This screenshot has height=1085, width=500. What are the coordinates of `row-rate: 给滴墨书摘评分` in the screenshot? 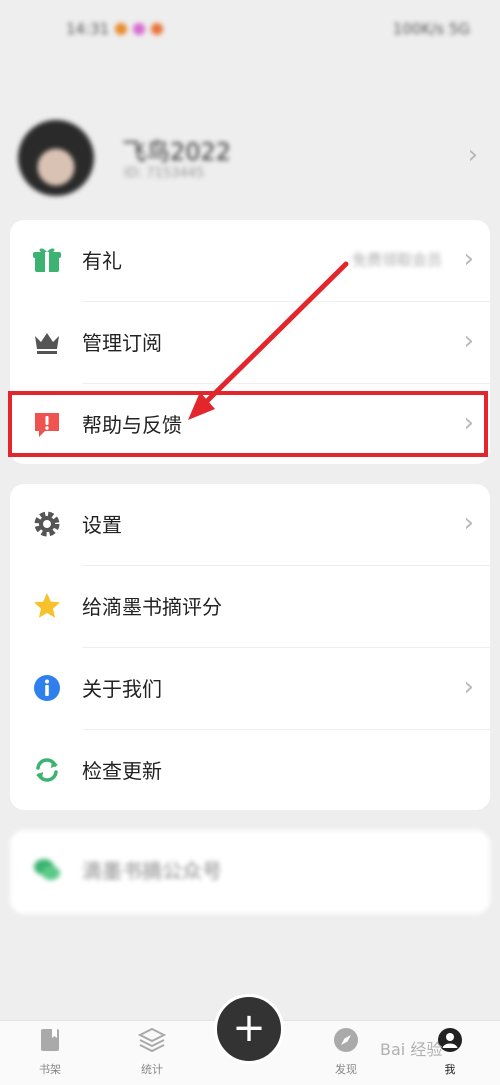 It's located at (250, 607).